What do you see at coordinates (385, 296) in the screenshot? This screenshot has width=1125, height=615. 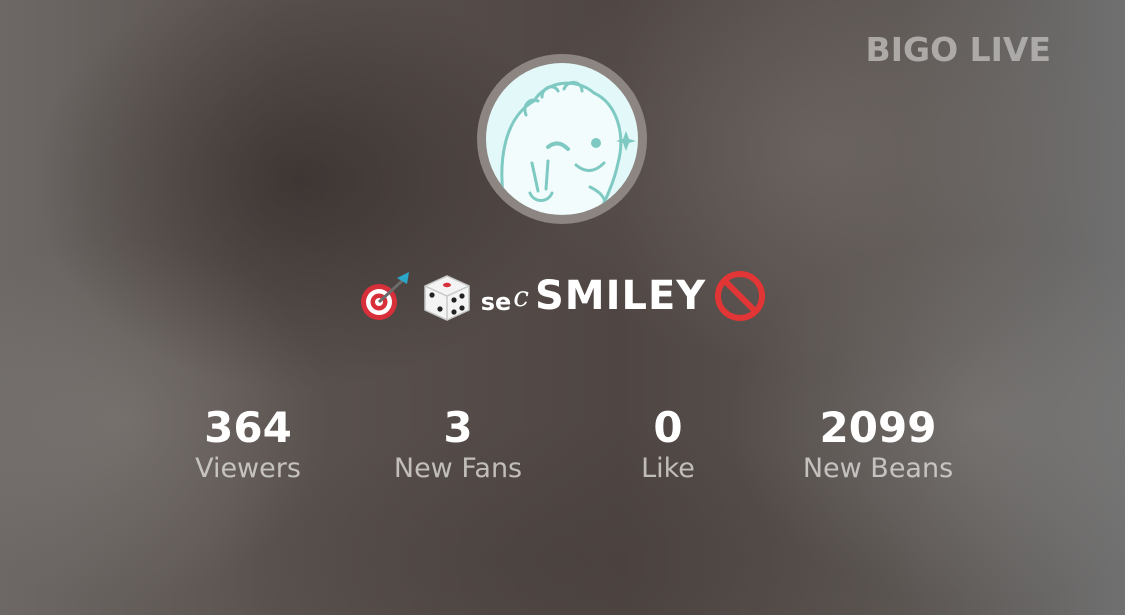 I see `target-dart-icon` at bounding box center [385, 296].